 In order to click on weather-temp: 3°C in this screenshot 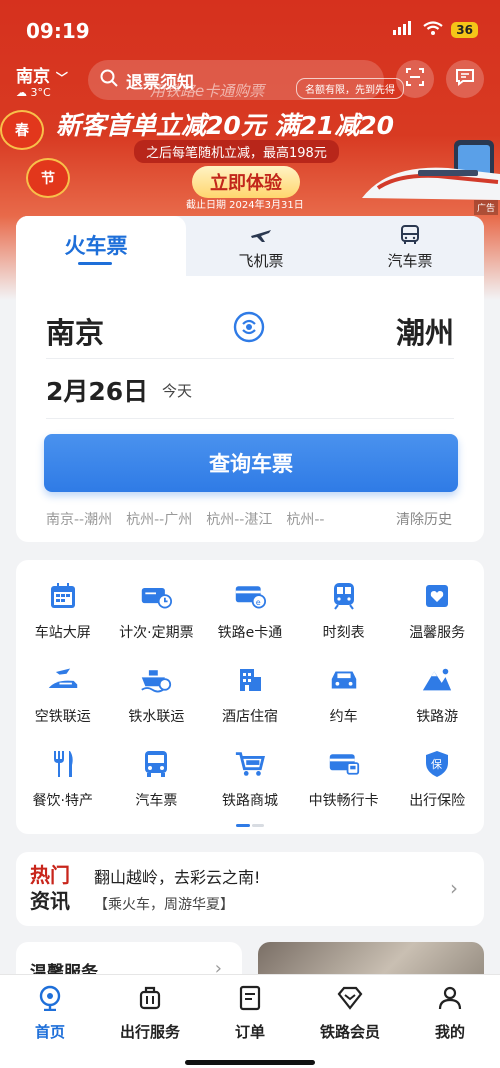, I will do `click(40, 92)`.